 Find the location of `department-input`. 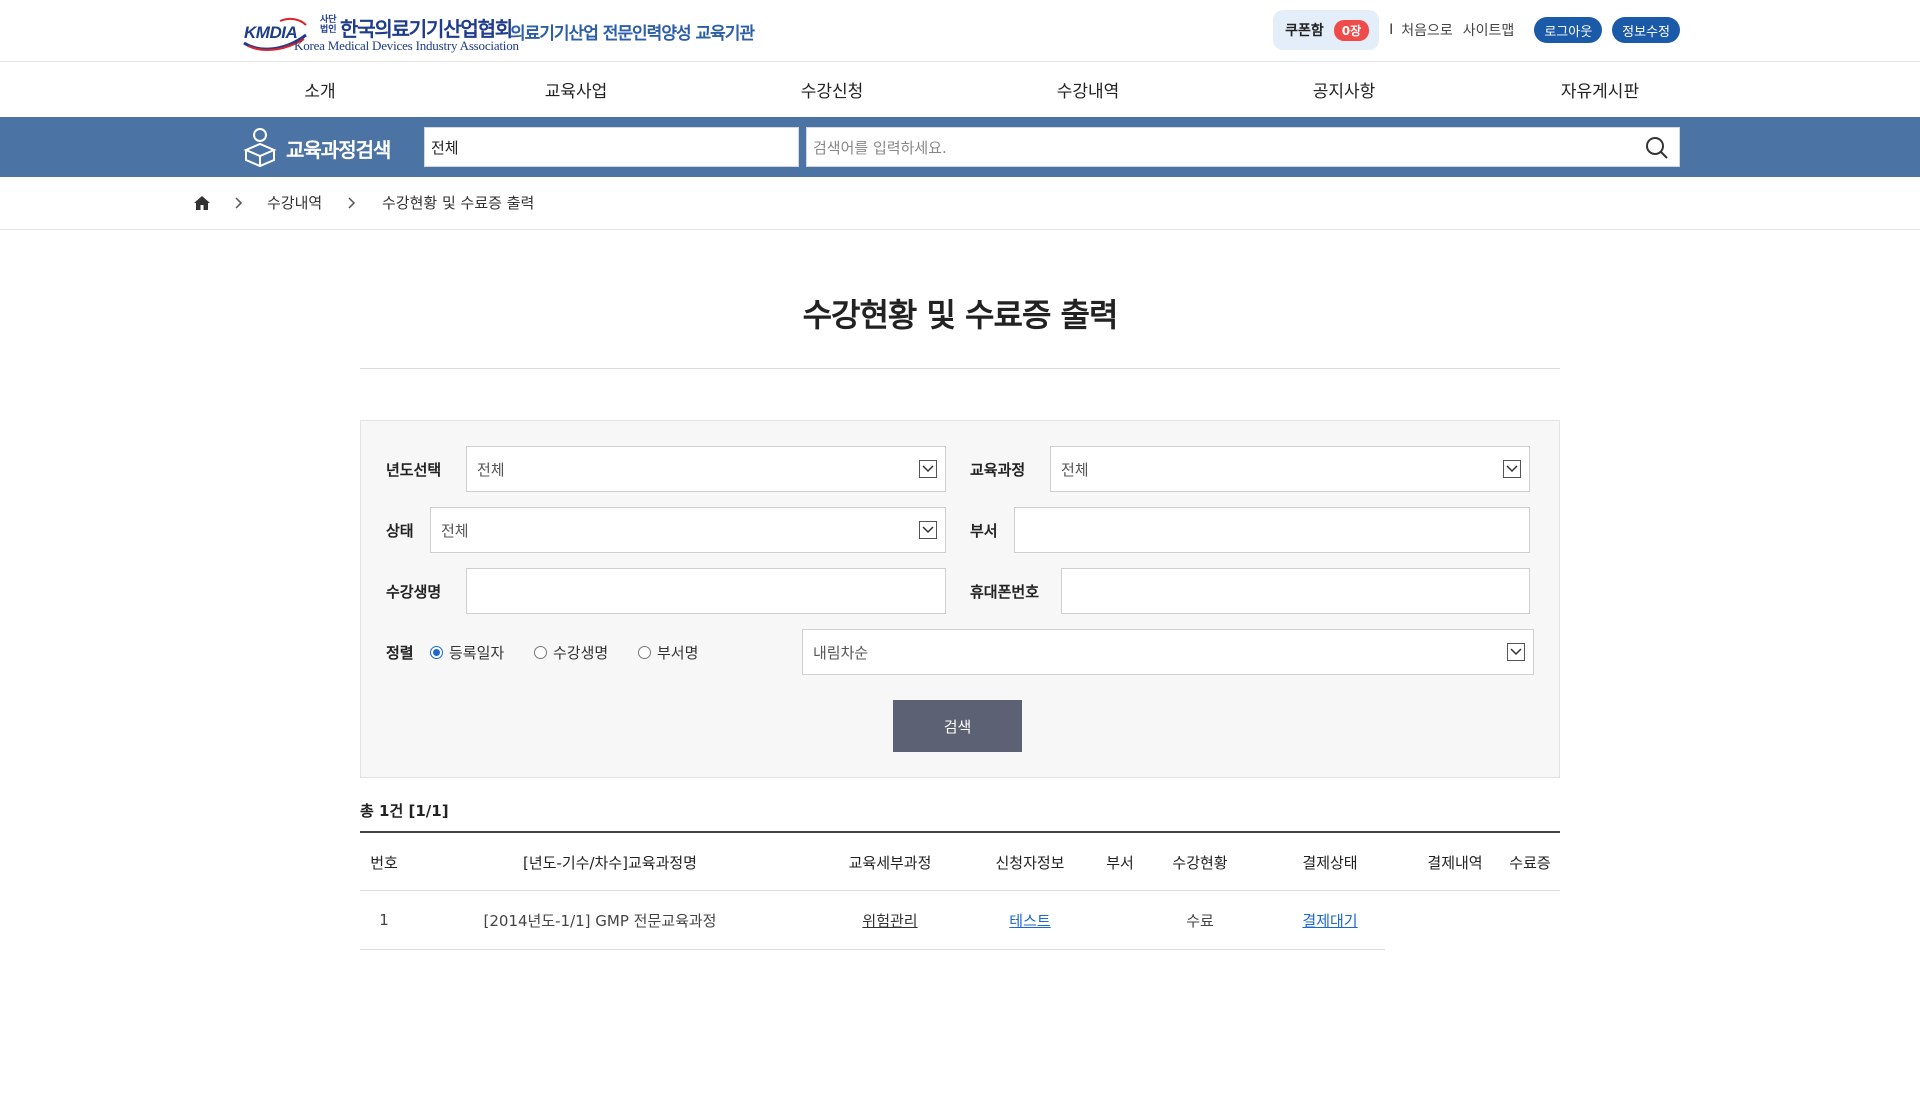

department-input is located at coordinates (1272, 530).